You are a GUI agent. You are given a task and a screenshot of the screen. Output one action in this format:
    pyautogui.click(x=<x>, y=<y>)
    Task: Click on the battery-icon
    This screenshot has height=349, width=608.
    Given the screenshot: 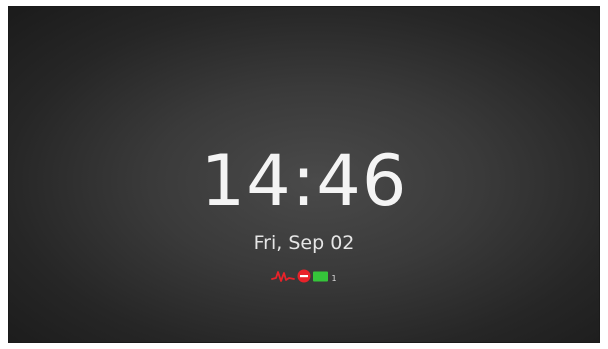 What is the action you would take?
    pyautogui.click(x=321, y=276)
    